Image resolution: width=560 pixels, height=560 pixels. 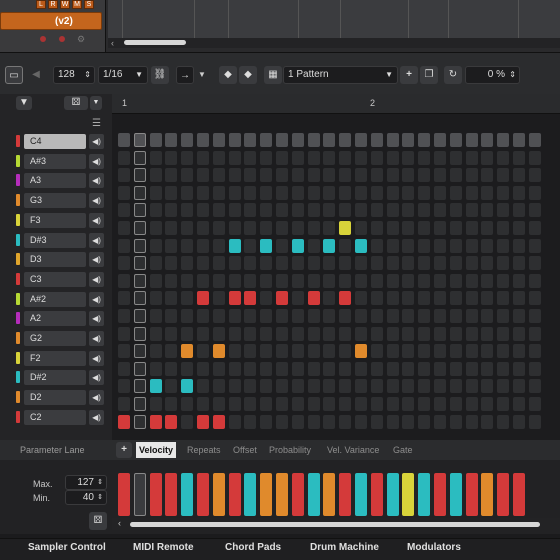 I want to click on key-name: D#3, so click(x=55, y=240).